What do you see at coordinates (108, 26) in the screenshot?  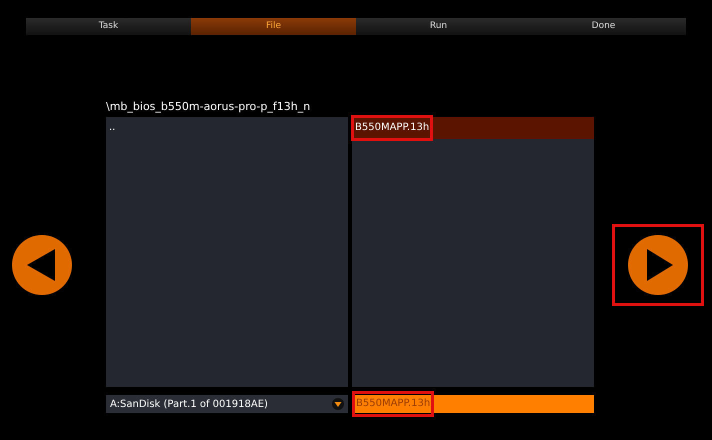 I see `tab: Task` at bounding box center [108, 26].